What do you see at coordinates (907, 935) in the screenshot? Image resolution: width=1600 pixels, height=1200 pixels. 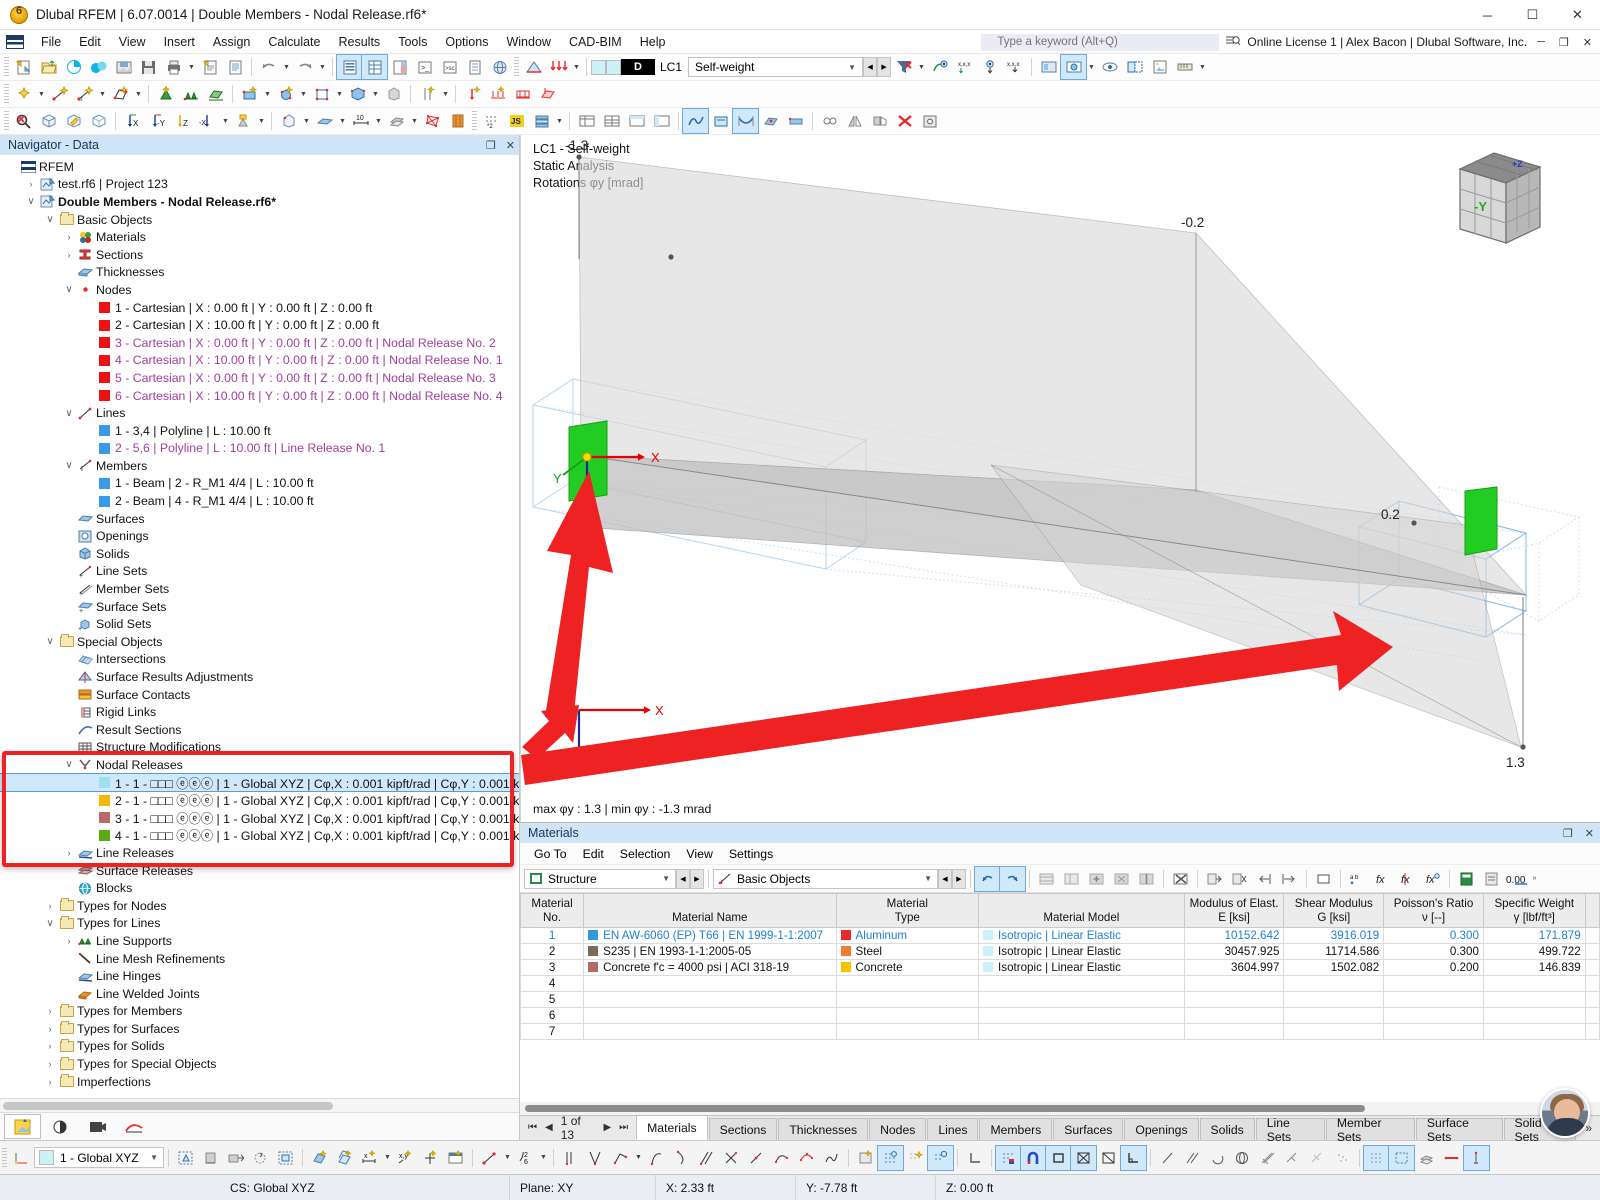 I see `table-cell: Aluminum` at bounding box center [907, 935].